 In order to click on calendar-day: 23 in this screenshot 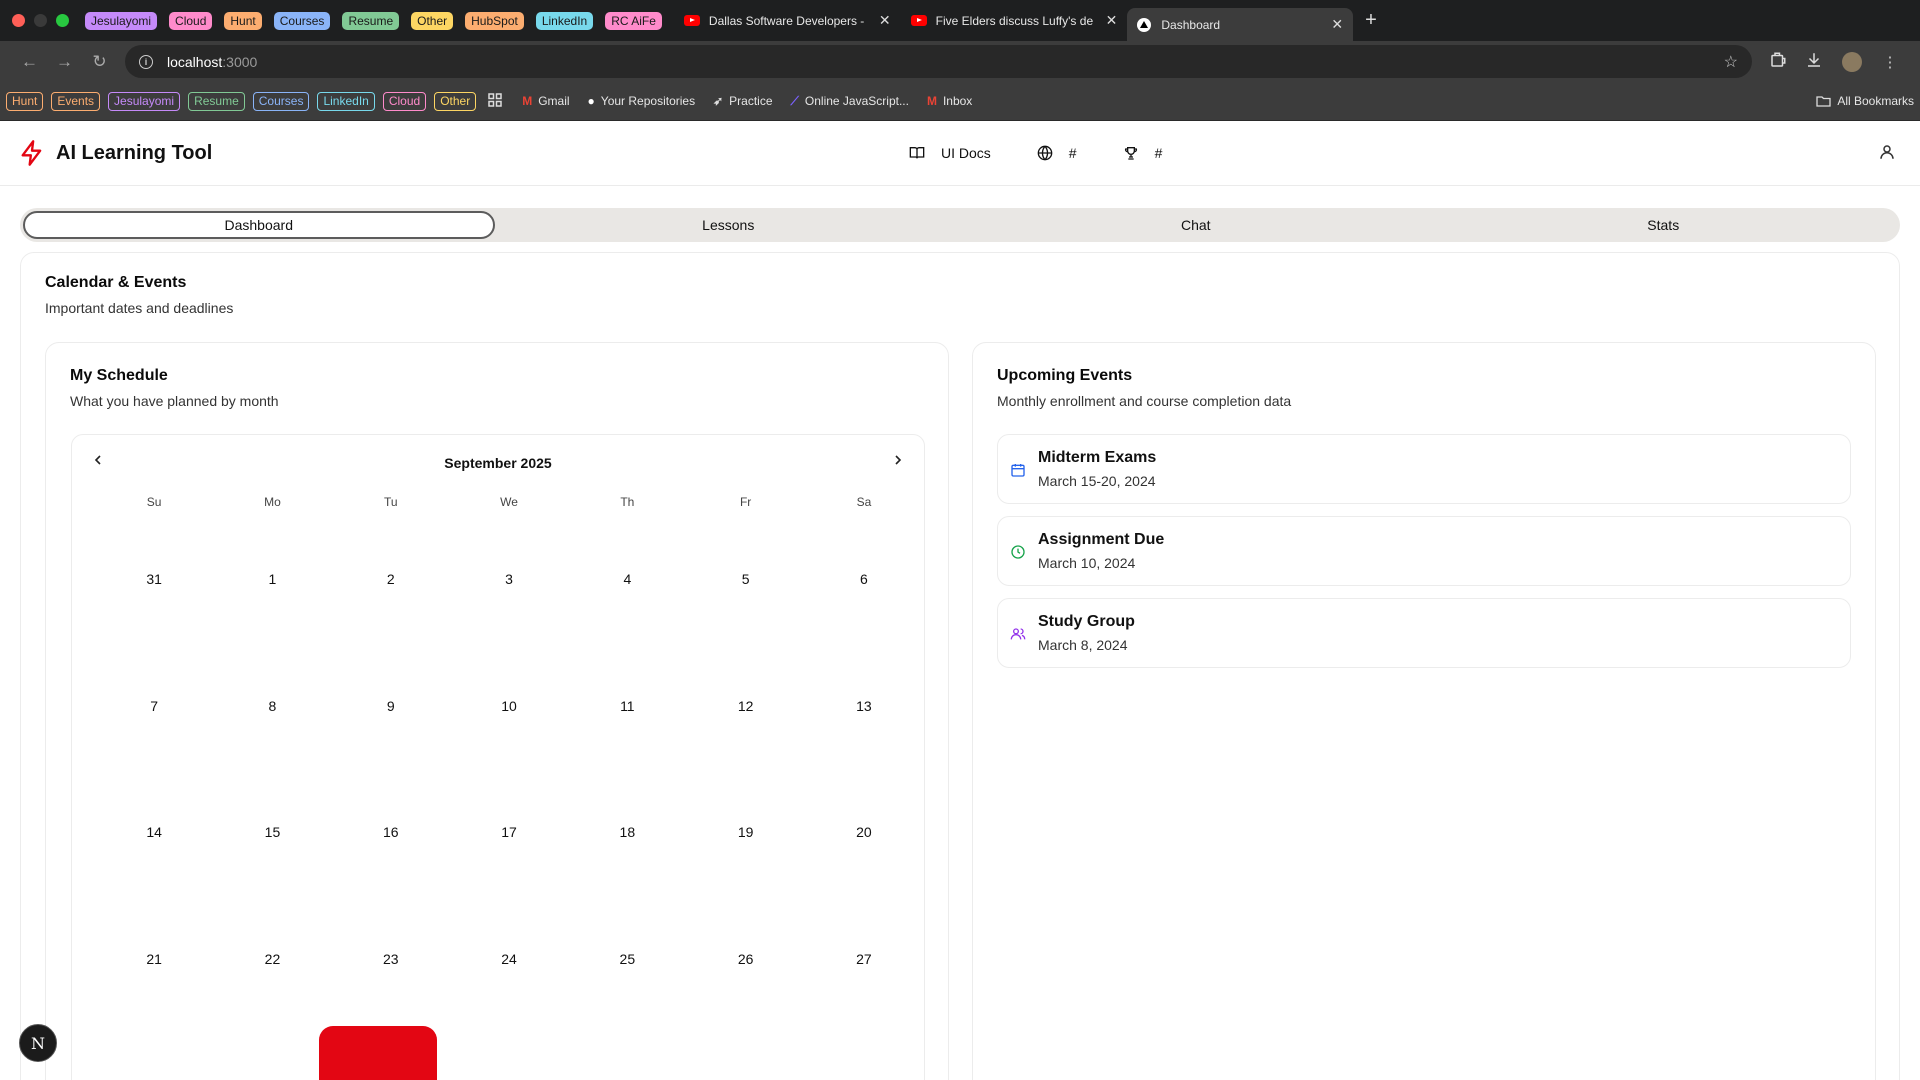, I will do `click(391, 958)`.